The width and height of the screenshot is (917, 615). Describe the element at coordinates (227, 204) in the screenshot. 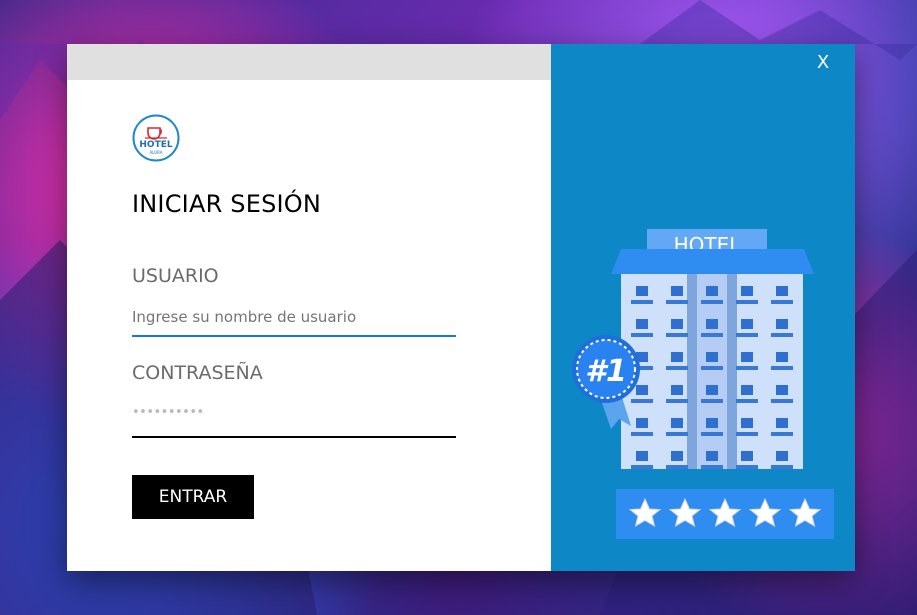

I see `page-title: INICIAR SESIÓN` at that location.